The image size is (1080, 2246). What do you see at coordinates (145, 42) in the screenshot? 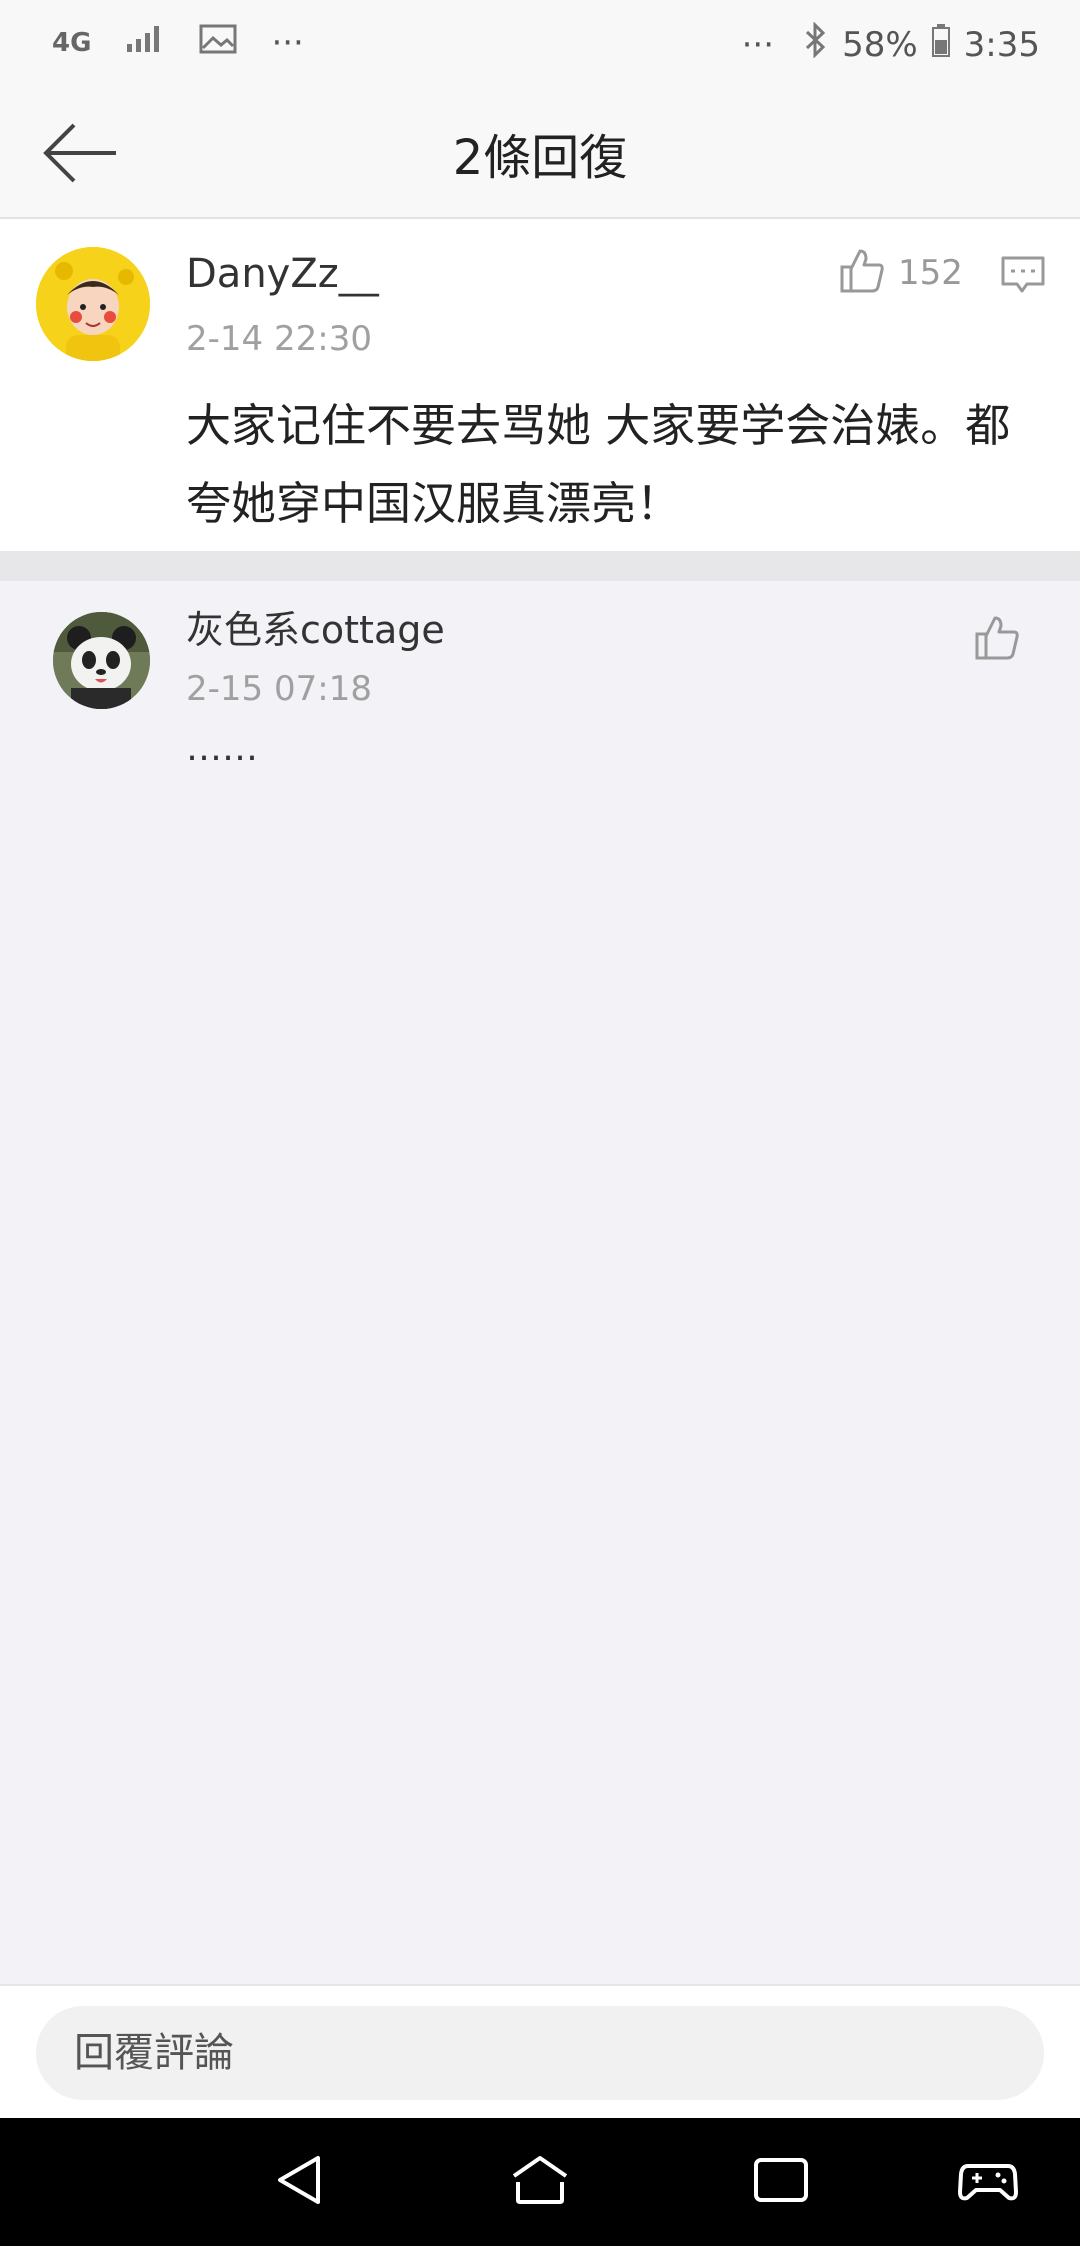
I see `signal-icon` at bounding box center [145, 42].